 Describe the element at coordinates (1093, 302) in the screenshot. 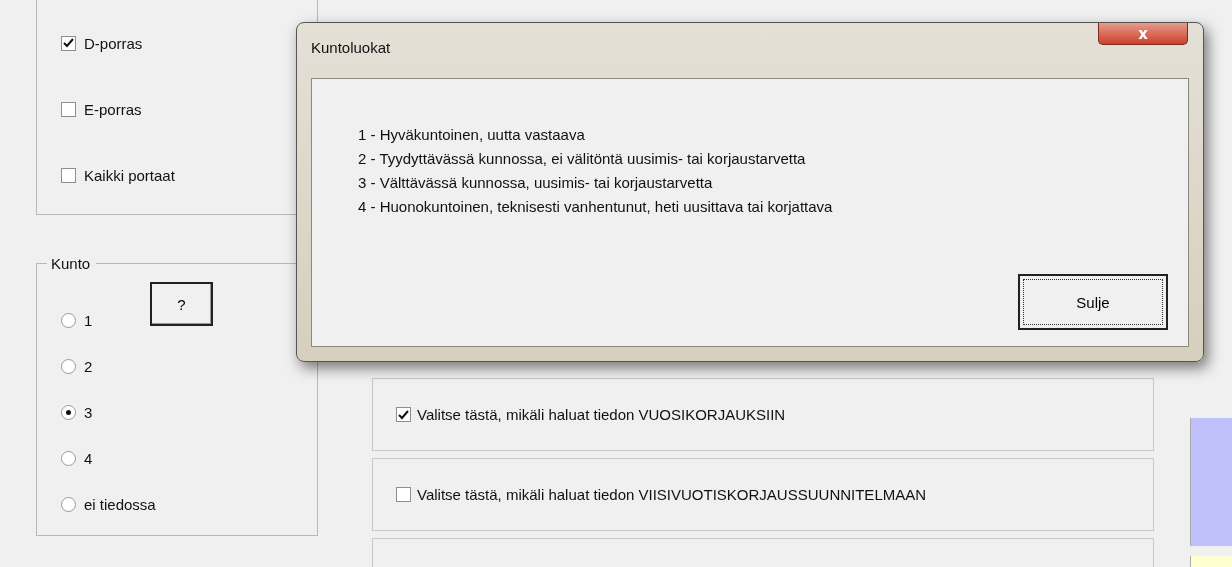

I see `close-dialog-button: Sulje` at that location.